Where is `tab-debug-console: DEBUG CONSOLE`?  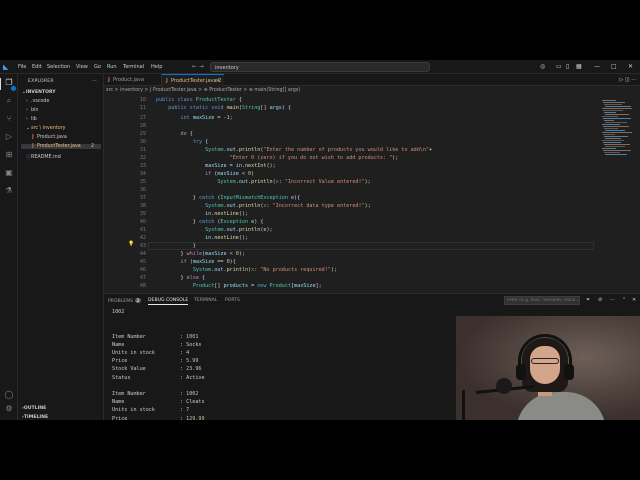
tab-debug-console: DEBUG CONSOLE is located at coordinates (168, 301).